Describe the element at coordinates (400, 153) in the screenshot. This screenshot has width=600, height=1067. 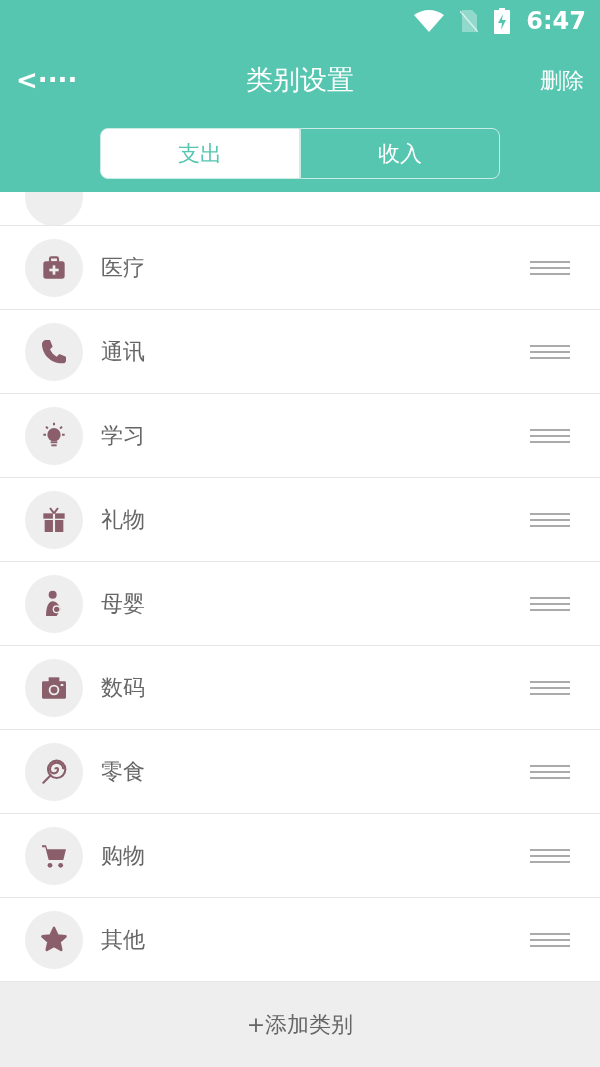
I see `tab: 收入` at that location.